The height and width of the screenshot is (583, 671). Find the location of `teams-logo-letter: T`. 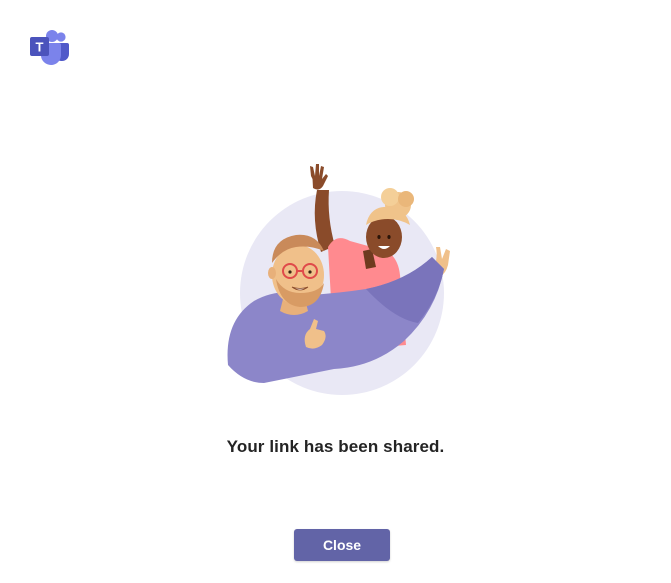

teams-logo-letter: T is located at coordinates (40, 47).